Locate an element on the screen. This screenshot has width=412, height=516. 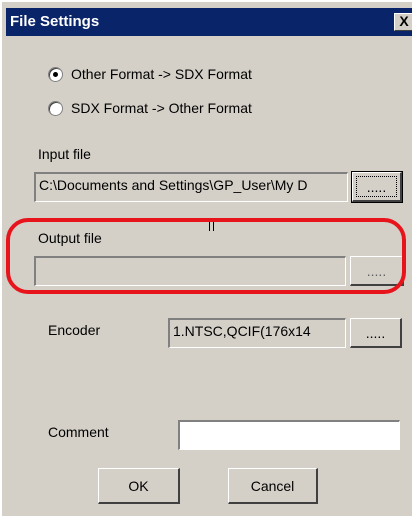
ok-button-label: OK is located at coordinates (138, 485).